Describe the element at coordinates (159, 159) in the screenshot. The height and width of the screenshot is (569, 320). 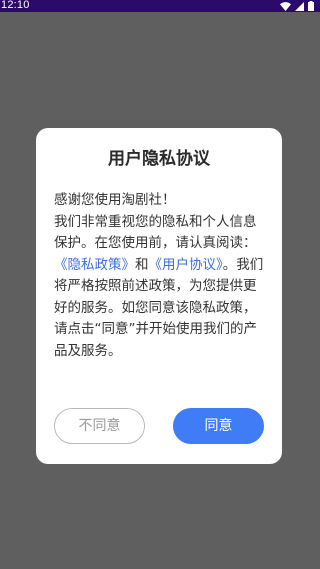
I see `dialog-title: 用户隐私协议` at that location.